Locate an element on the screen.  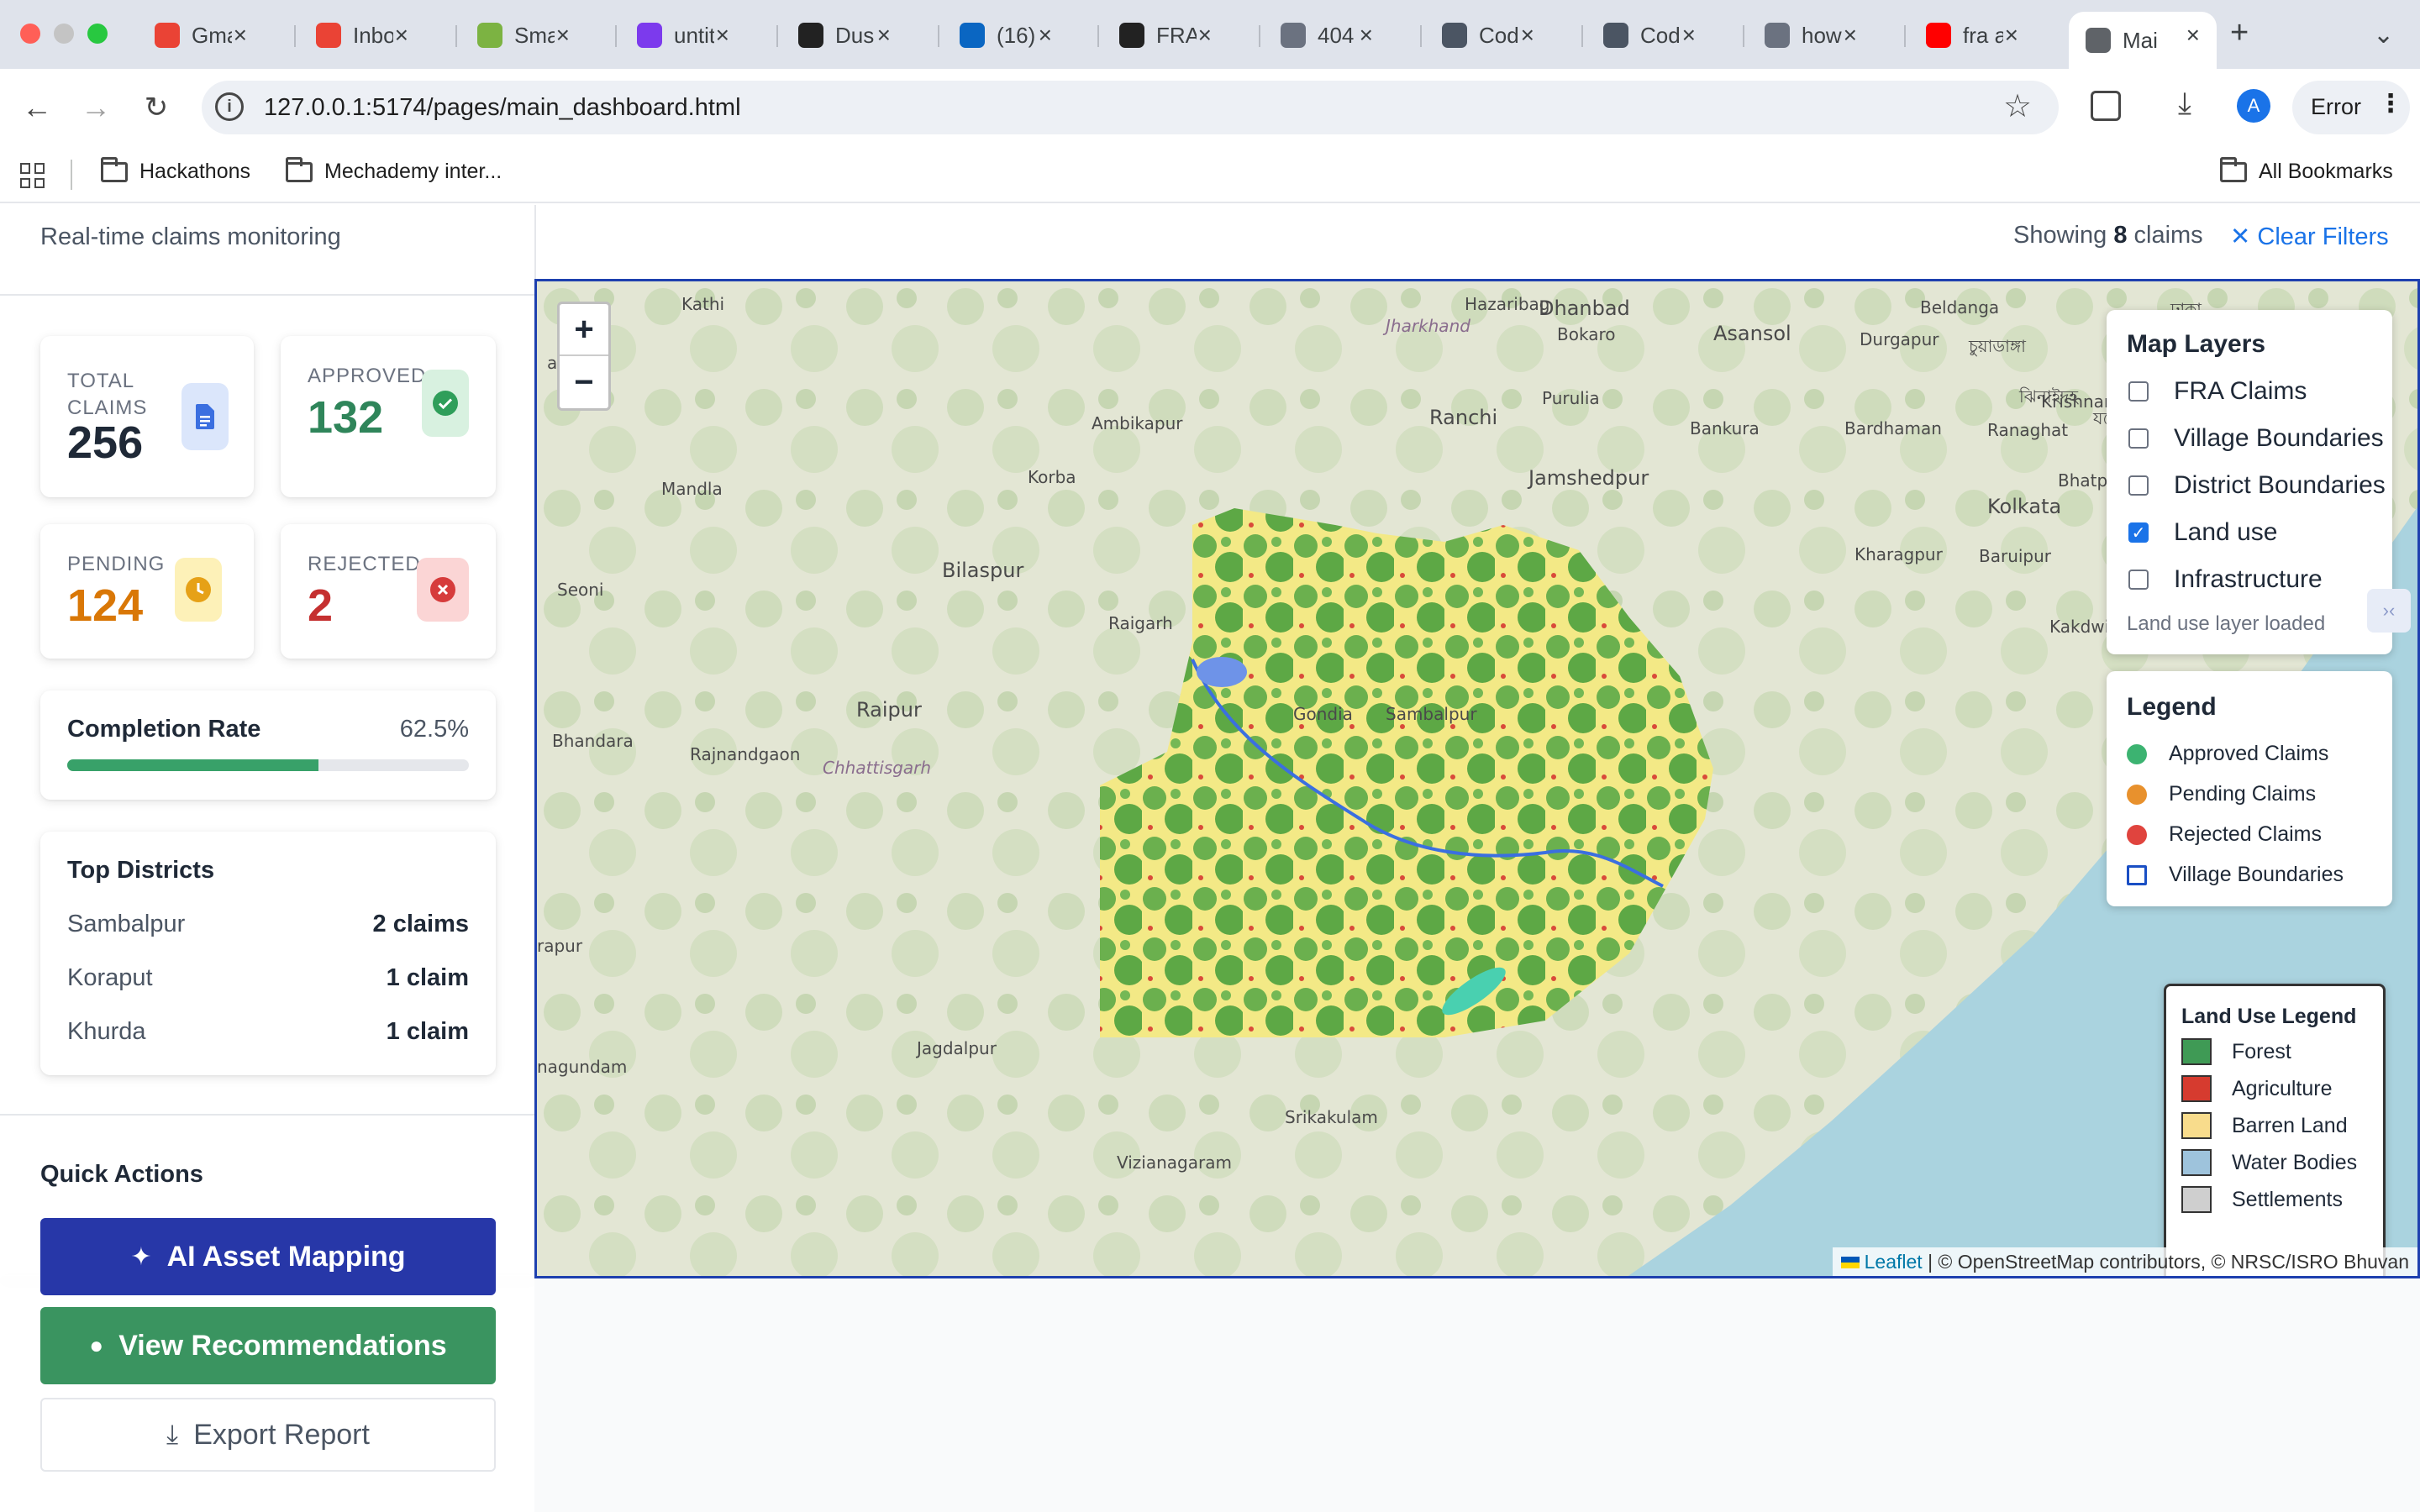
quick-actions-title: Quick Actions is located at coordinates (121, 1174).